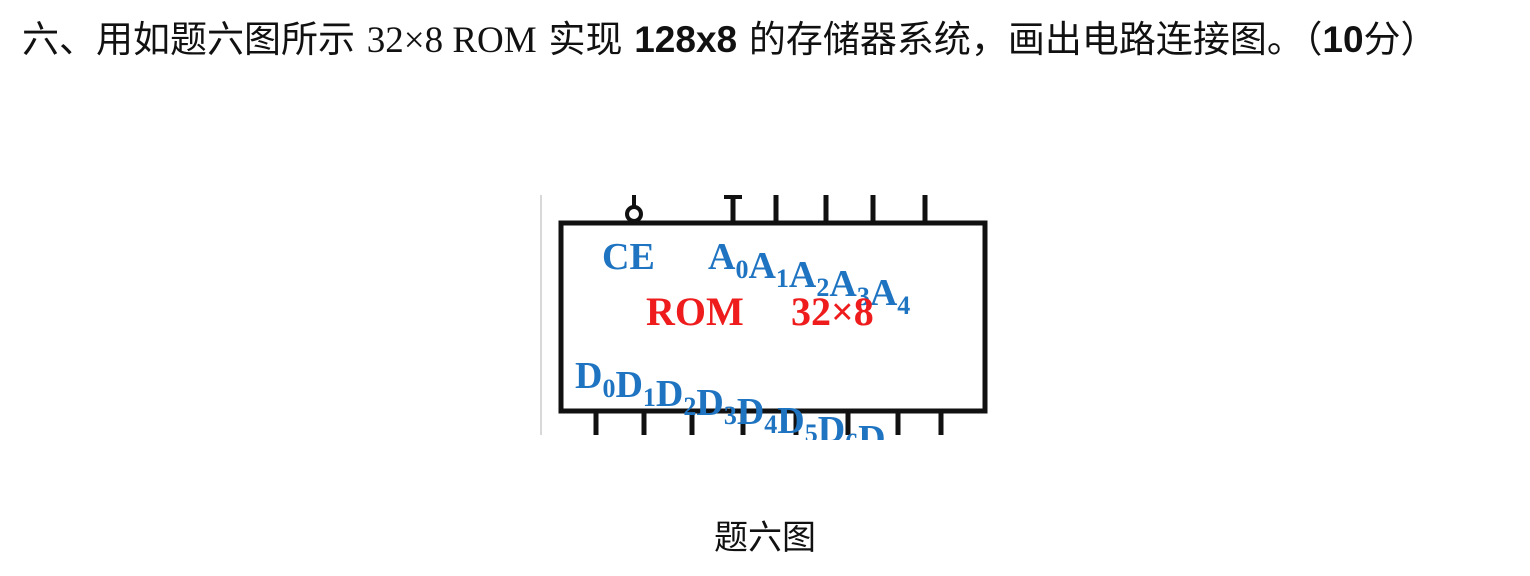 The image size is (1530, 576). Describe the element at coordinates (634, 214) in the screenshot. I see `ce-inversion-bubble` at that location.